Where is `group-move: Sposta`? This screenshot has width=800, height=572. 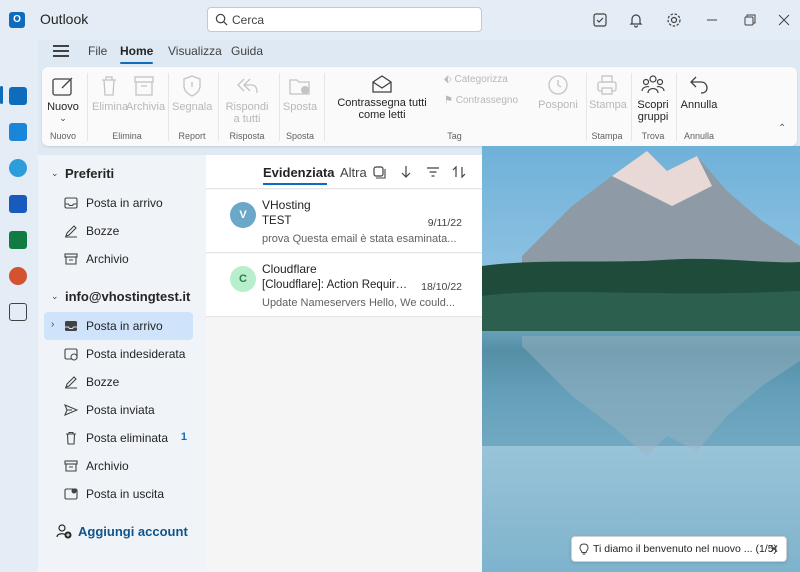 group-move: Sposta is located at coordinates (300, 136).